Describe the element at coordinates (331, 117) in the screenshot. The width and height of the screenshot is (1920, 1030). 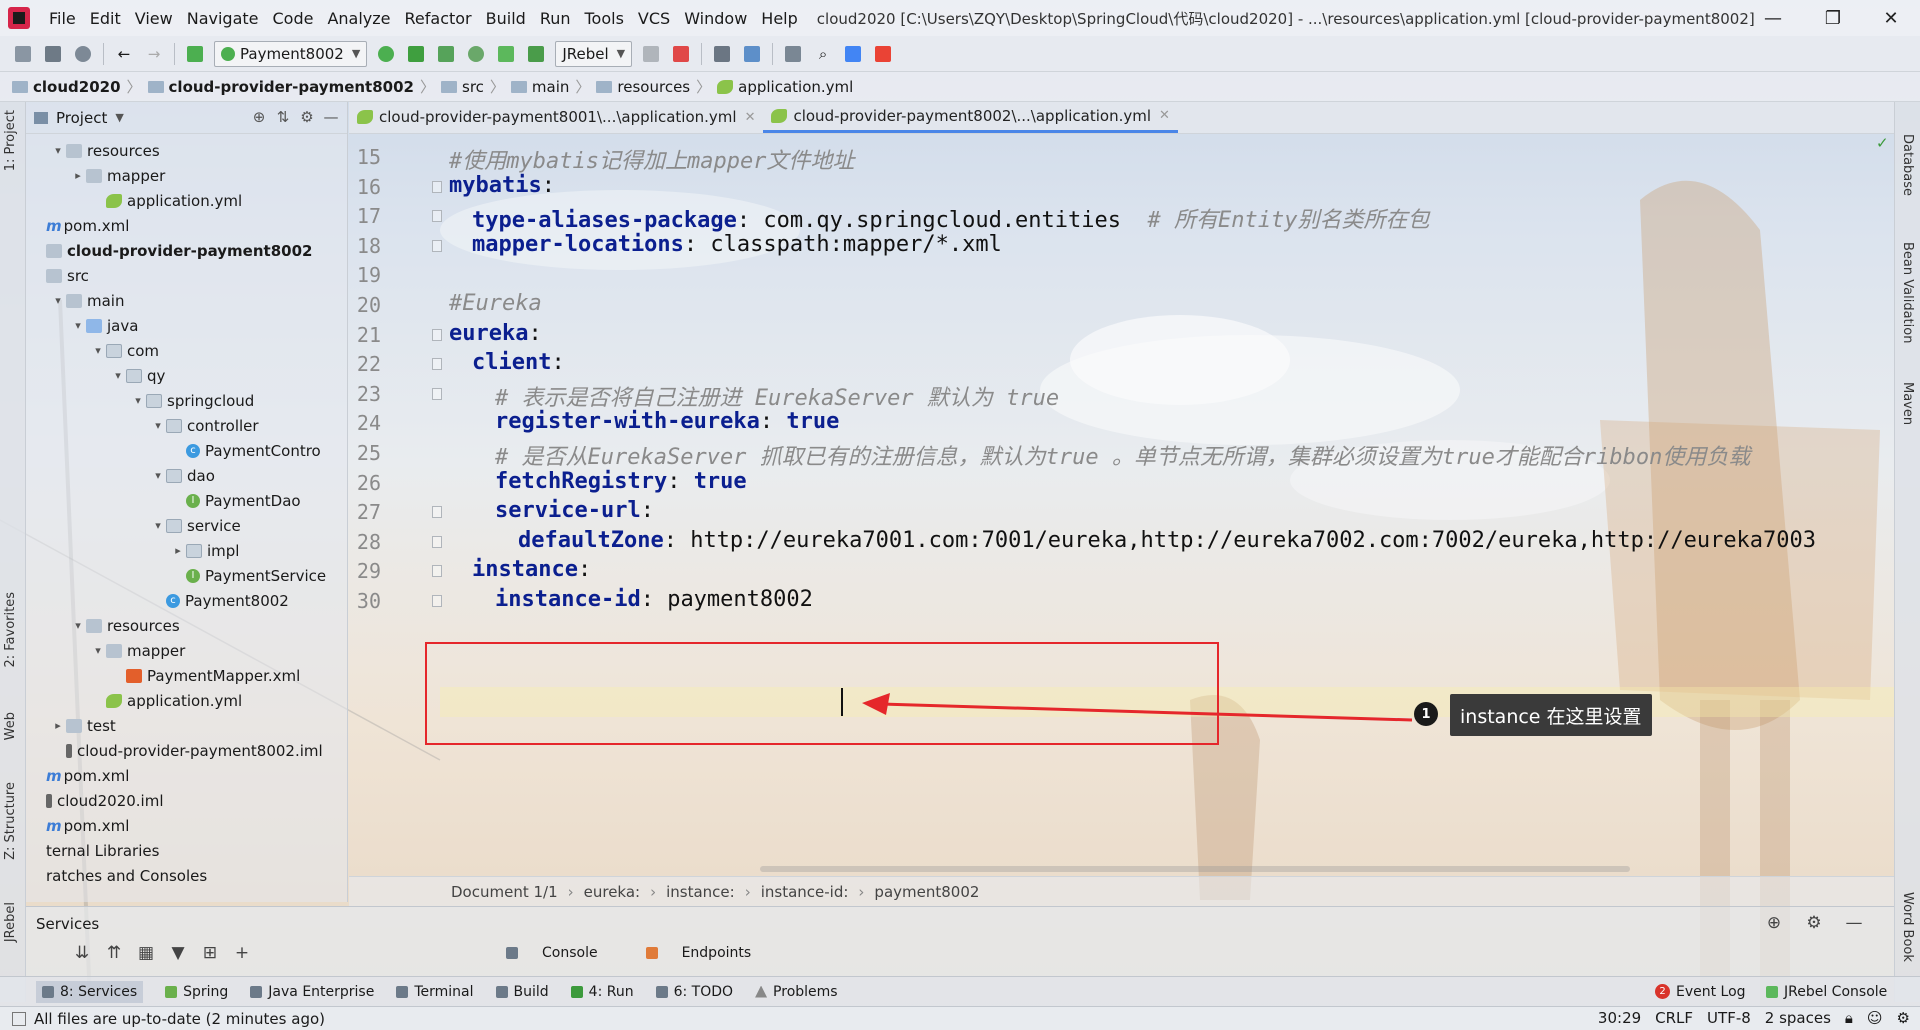
I see `hide-panel-icon: —` at that location.